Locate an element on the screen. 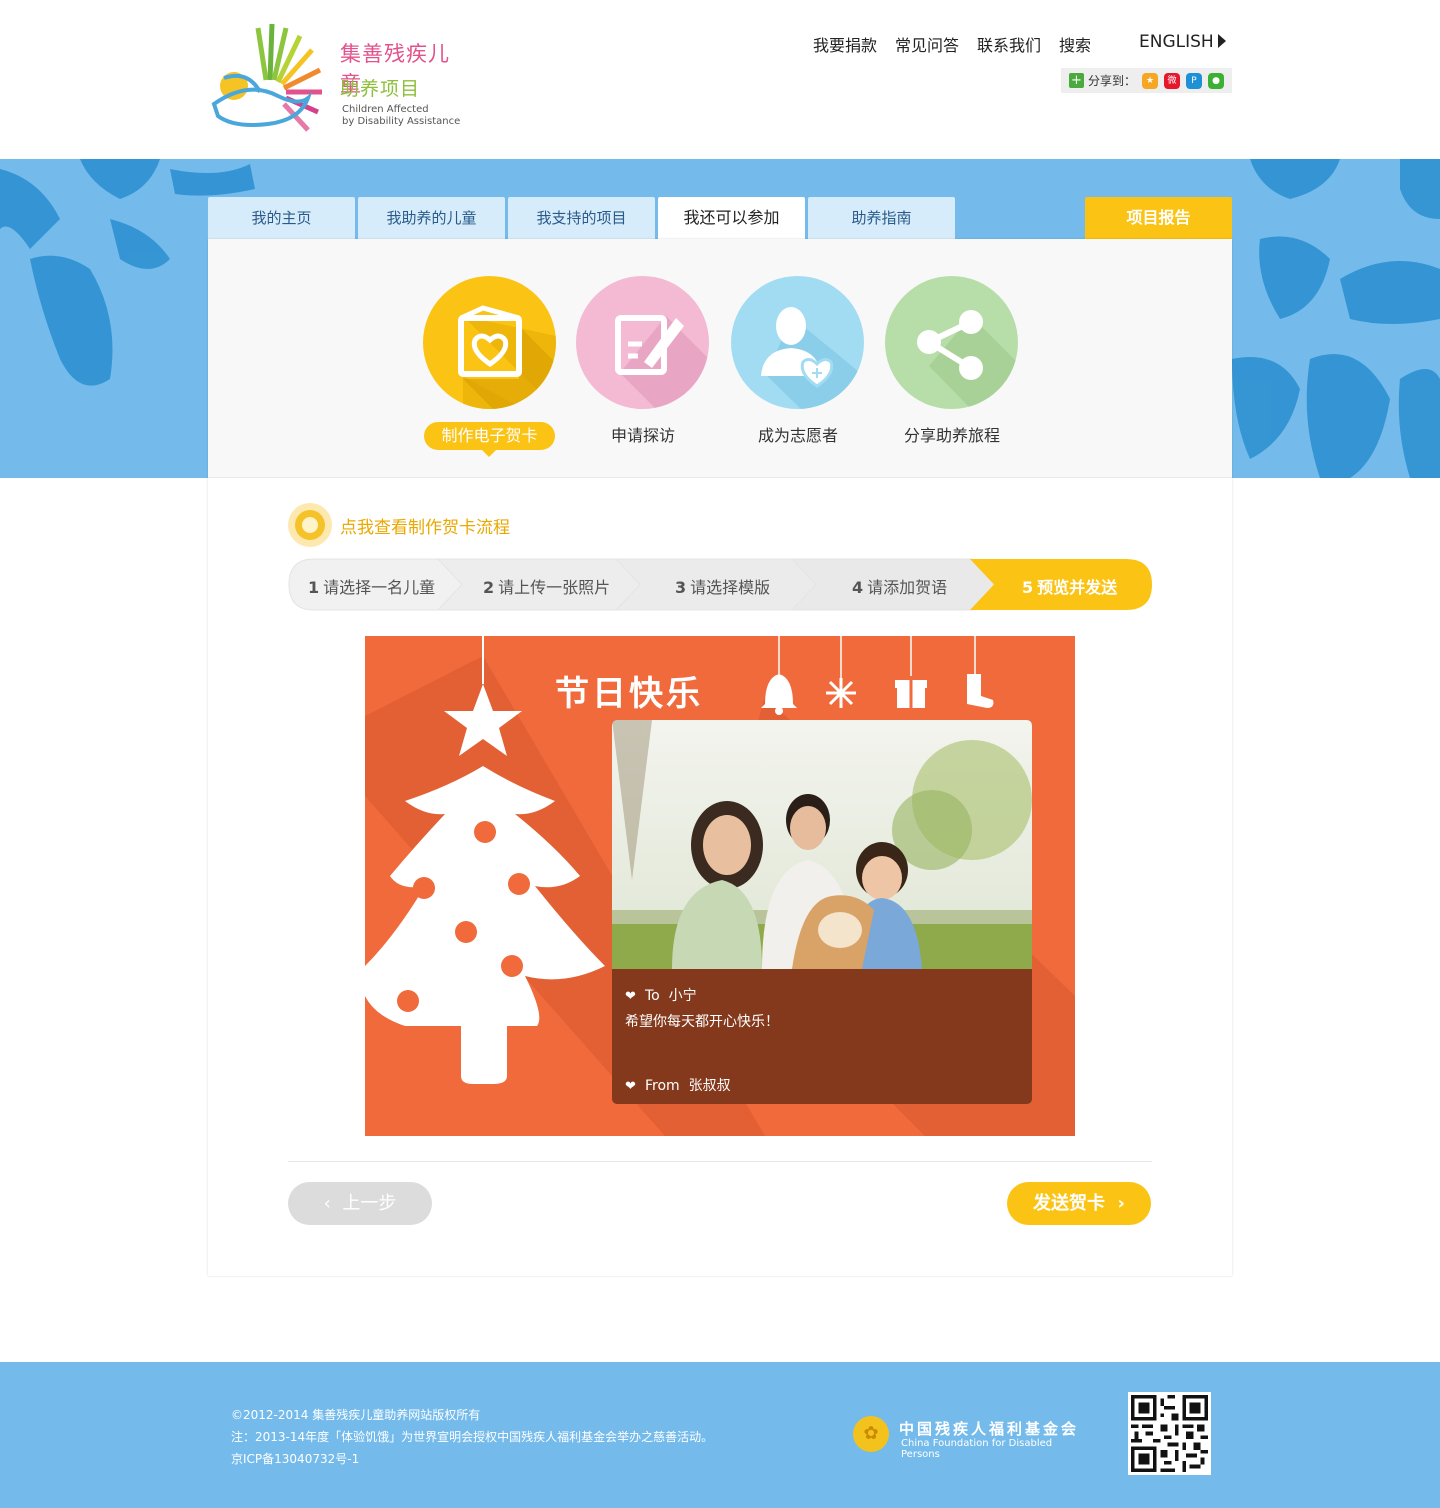  target-dot-icon is located at coordinates (310, 525).